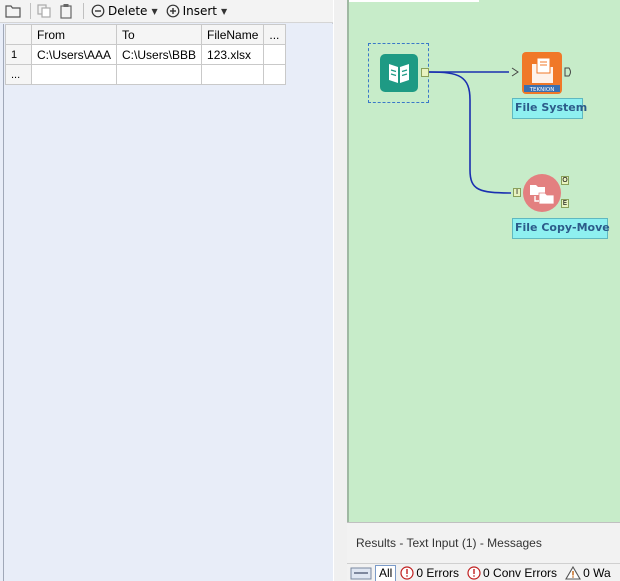 The image size is (620, 581). What do you see at coordinates (438, 573) in the screenshot?
I see `errors-count: 0 Errors` at bounding box center [438, 573].